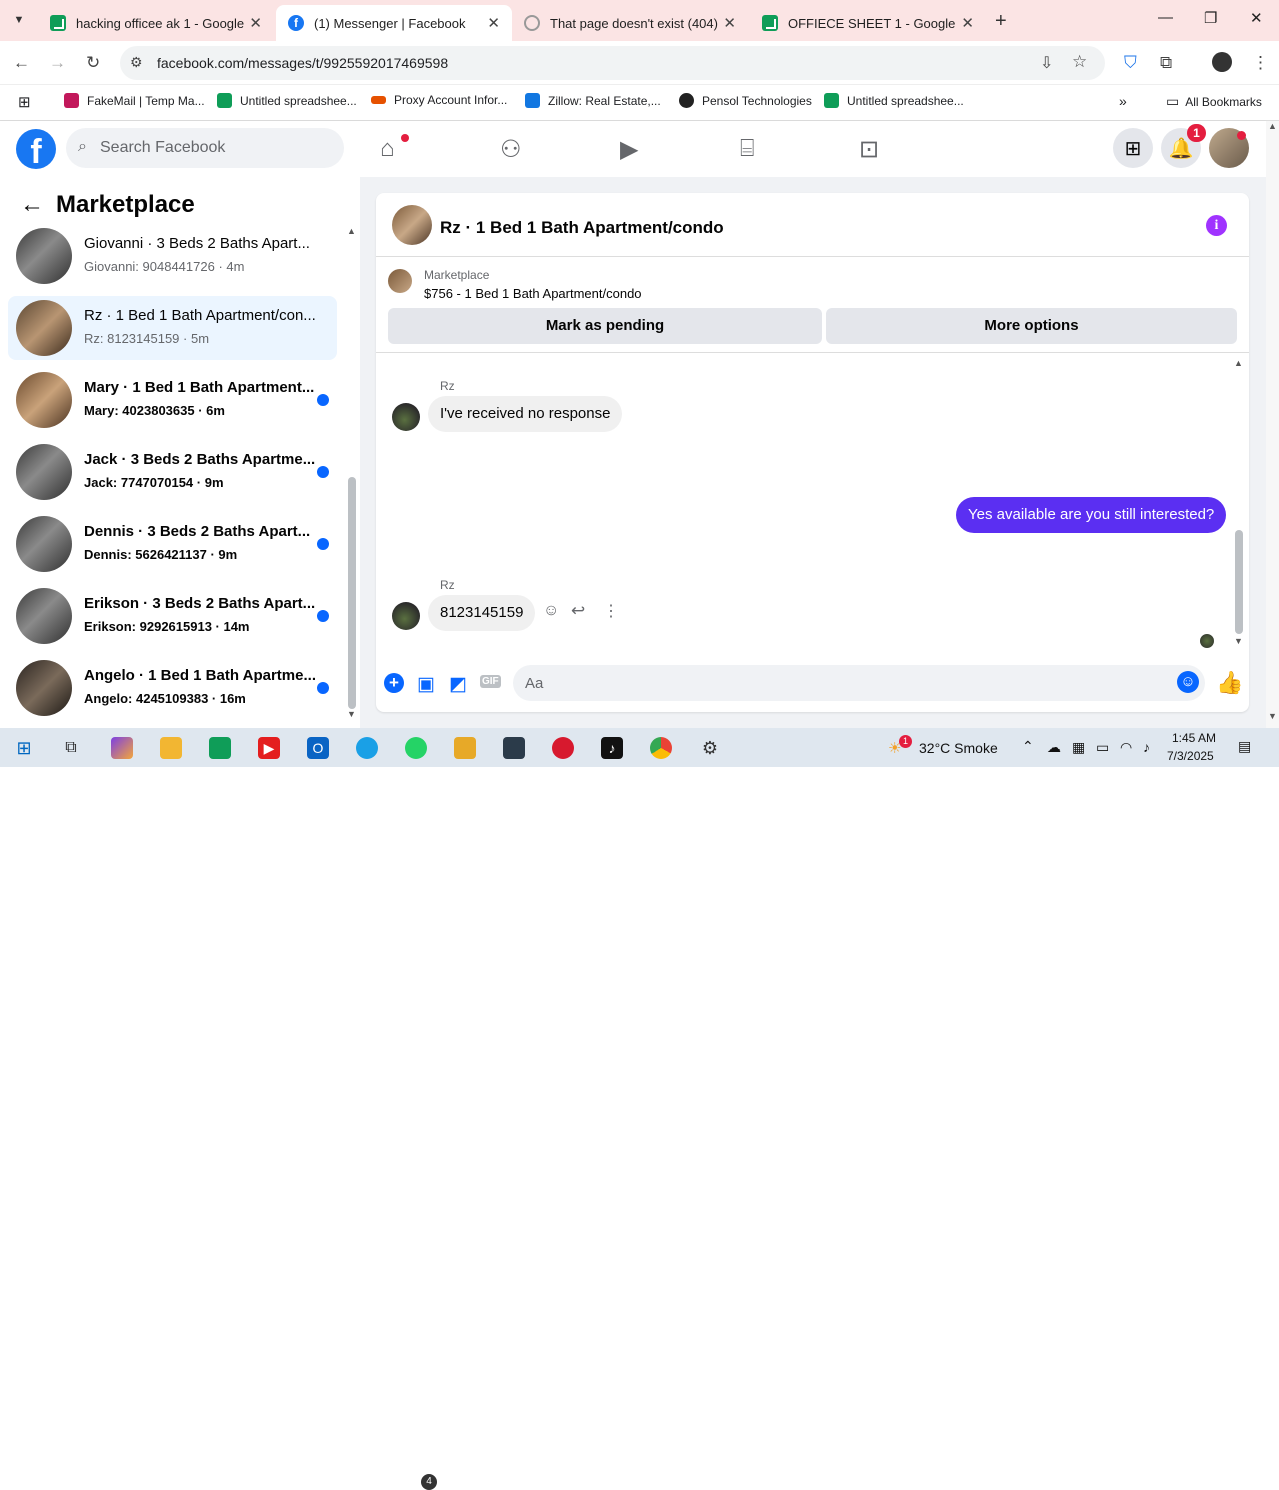 The image size is (1279, 1490). What do you see at coordinates (1239, 502) in the screenshot?
I see `chat-scrollbar: ▲ ▼` at bounding box center [1239, 502].